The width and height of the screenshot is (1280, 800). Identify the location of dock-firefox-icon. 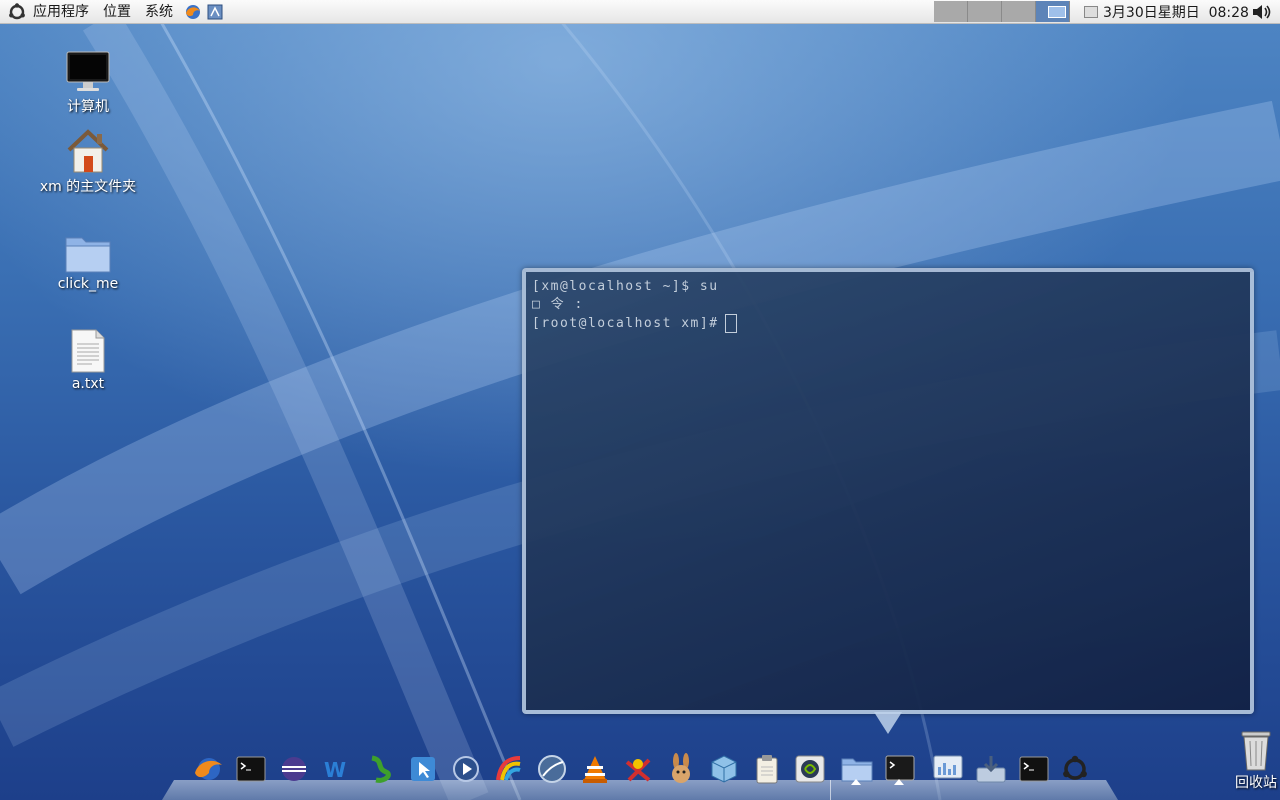
(208, 769).